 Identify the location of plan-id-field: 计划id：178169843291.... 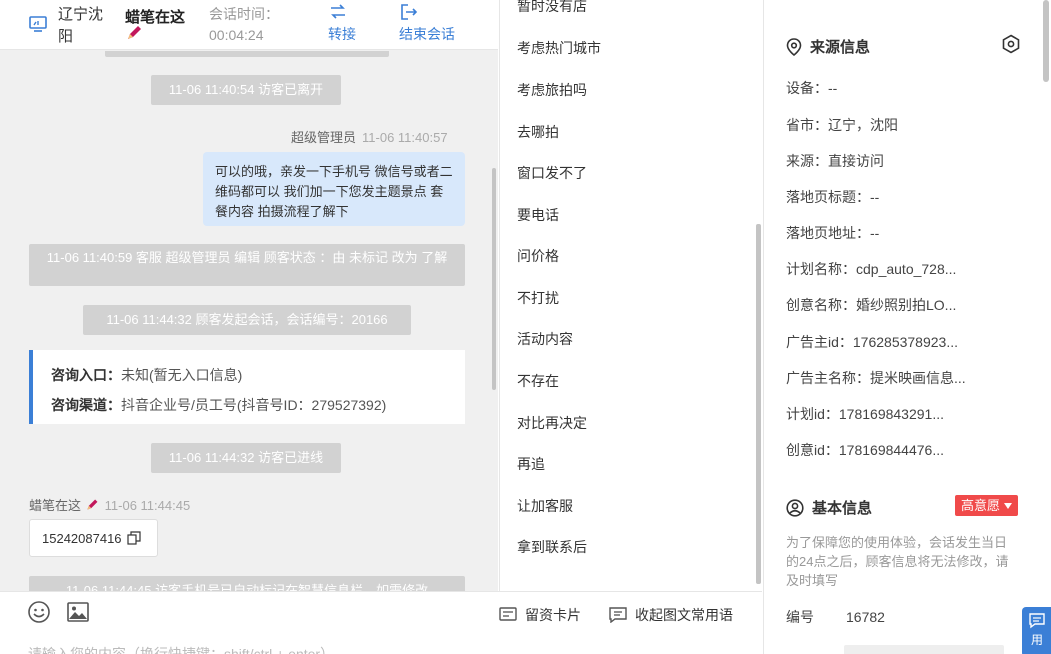
(865, 414).